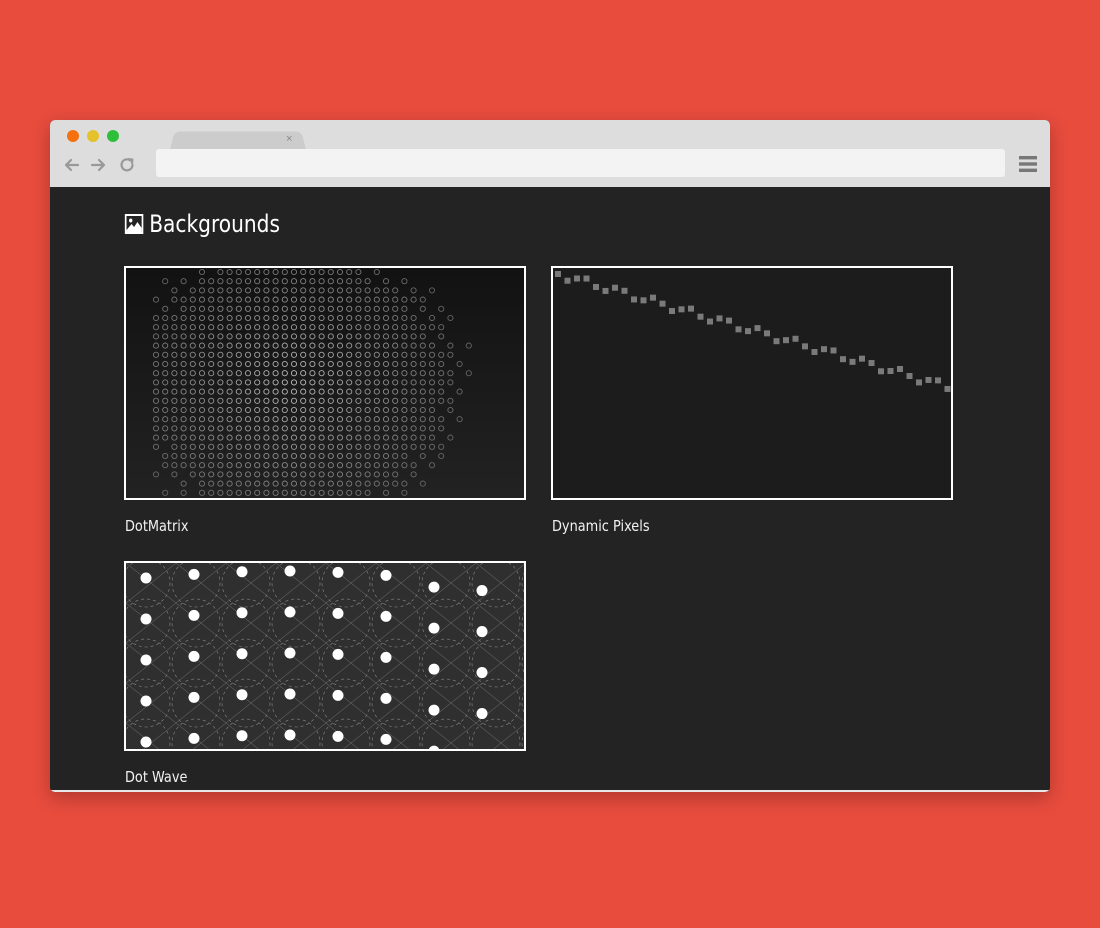  I want to click on dot-matrix-preview, so click(325, 383).